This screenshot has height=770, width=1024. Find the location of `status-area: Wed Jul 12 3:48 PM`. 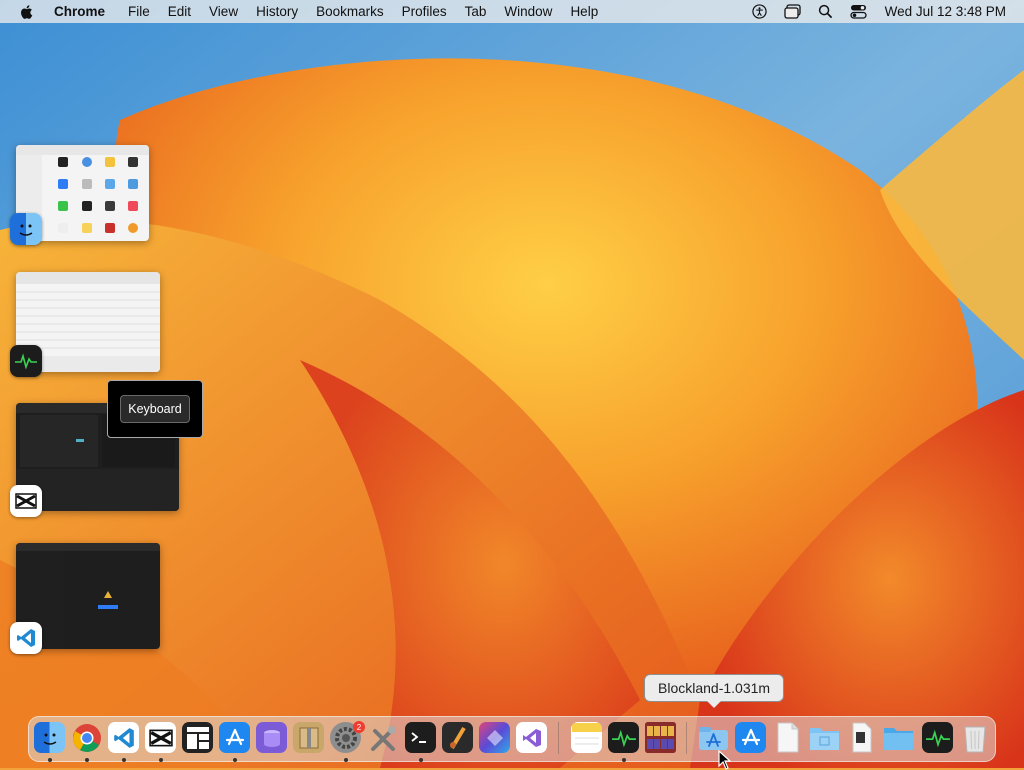

status-area: Wed Jul 12 3:48 PM is located at coordinates (878, 11).